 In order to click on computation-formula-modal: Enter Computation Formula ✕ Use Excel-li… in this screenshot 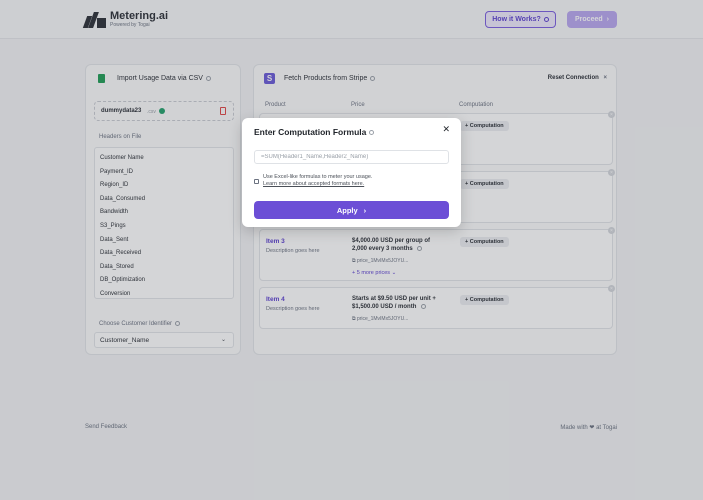, I will do `click(351, 172)`.